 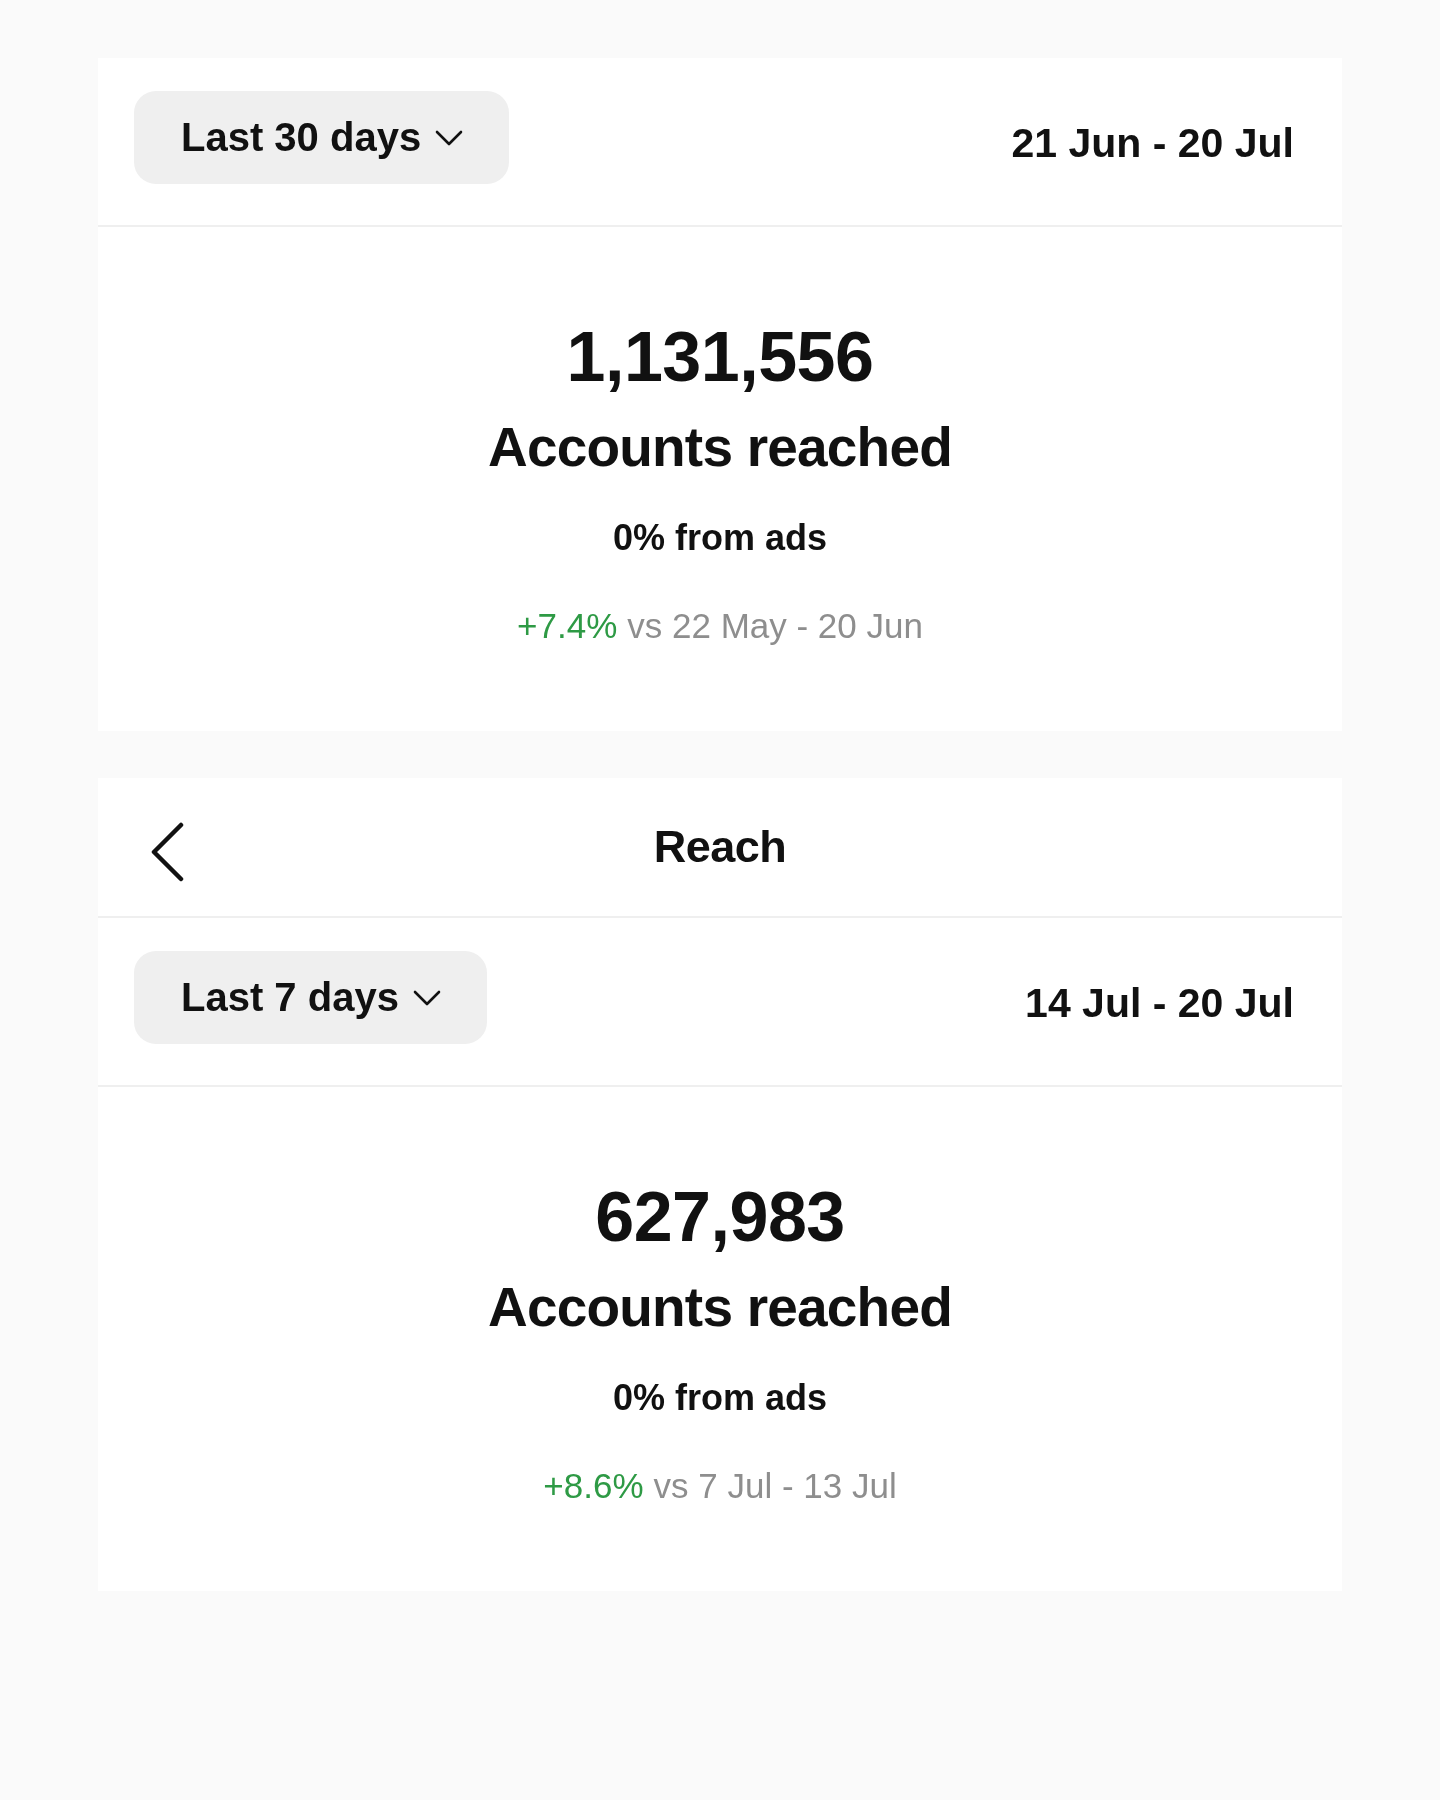 I want to click on metric-value: 1,131,556, so click(x=720, y=357).